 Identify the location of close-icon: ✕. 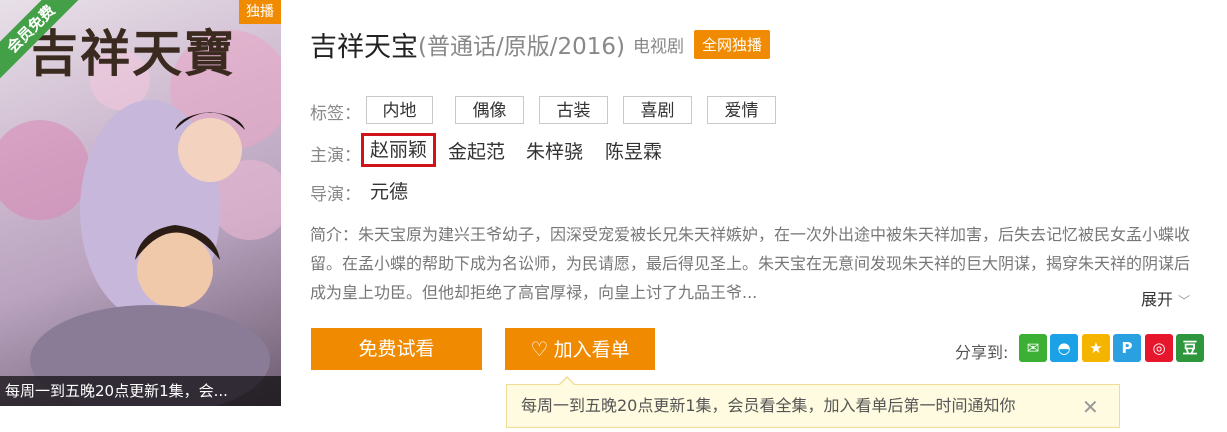
(1090, 407).